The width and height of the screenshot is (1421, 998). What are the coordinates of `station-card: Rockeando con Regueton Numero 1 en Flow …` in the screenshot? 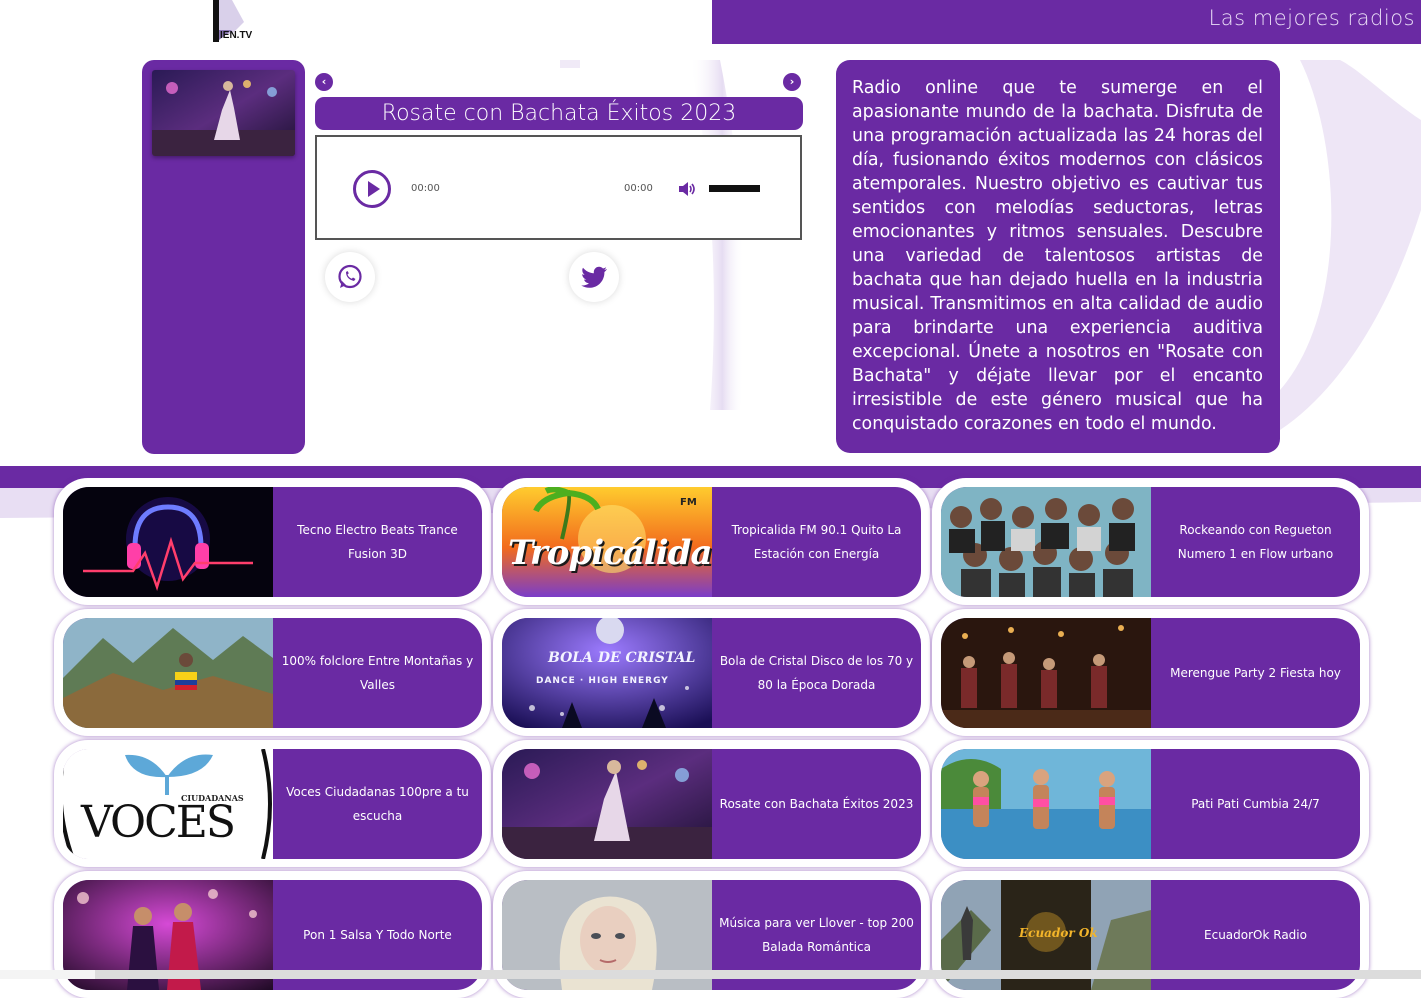 It's located at (1150, 541).